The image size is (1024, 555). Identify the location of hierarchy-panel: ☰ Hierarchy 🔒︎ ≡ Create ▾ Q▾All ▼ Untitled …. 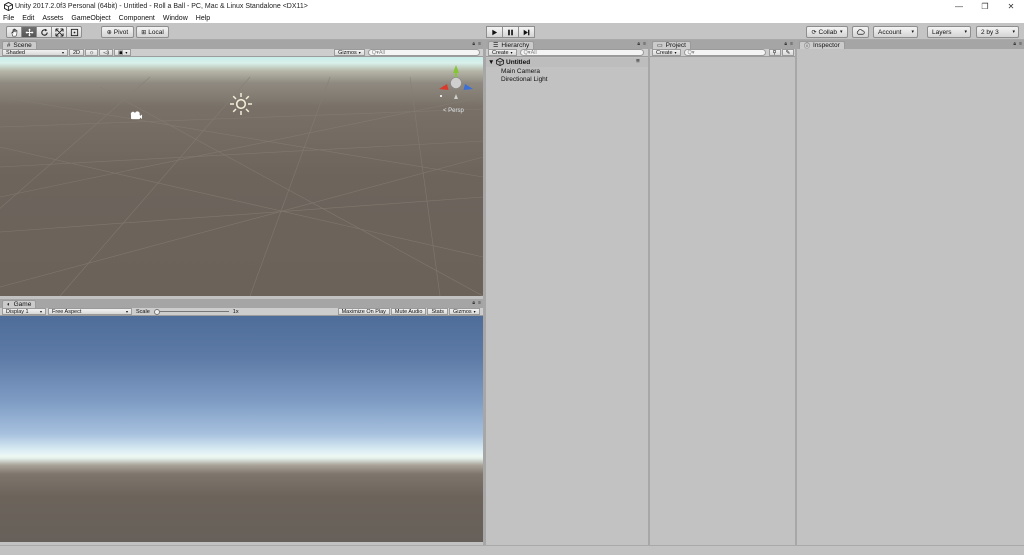
(567, 292).